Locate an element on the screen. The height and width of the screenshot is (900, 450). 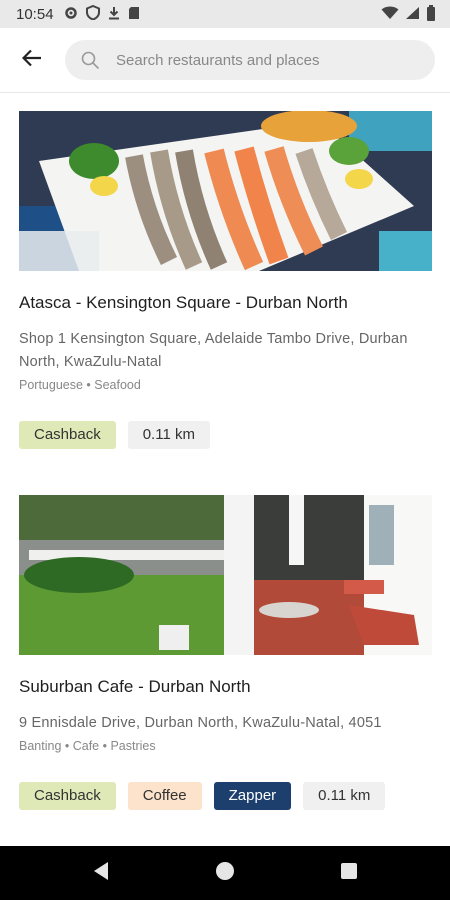
system-nav-bar is located at coordinates (225, 873).